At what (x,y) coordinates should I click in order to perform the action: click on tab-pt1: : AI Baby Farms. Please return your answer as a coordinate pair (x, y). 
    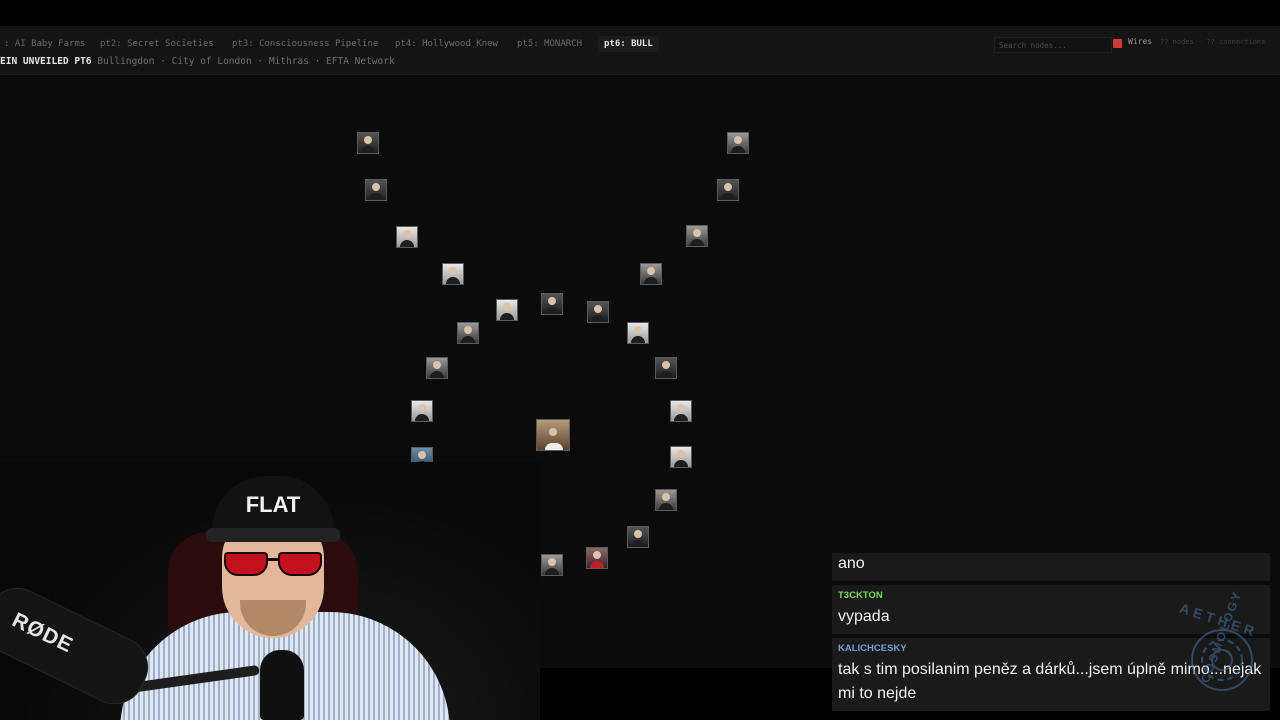
    Looking at the image, I should click on (45, 44).